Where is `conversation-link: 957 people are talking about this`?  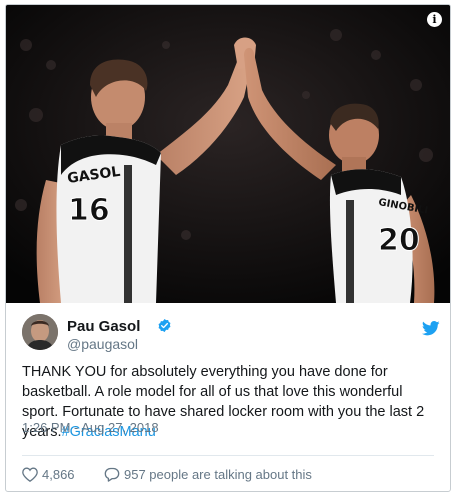 conversation-link: 957 people are talking about this is located at coordinates (208, 474).